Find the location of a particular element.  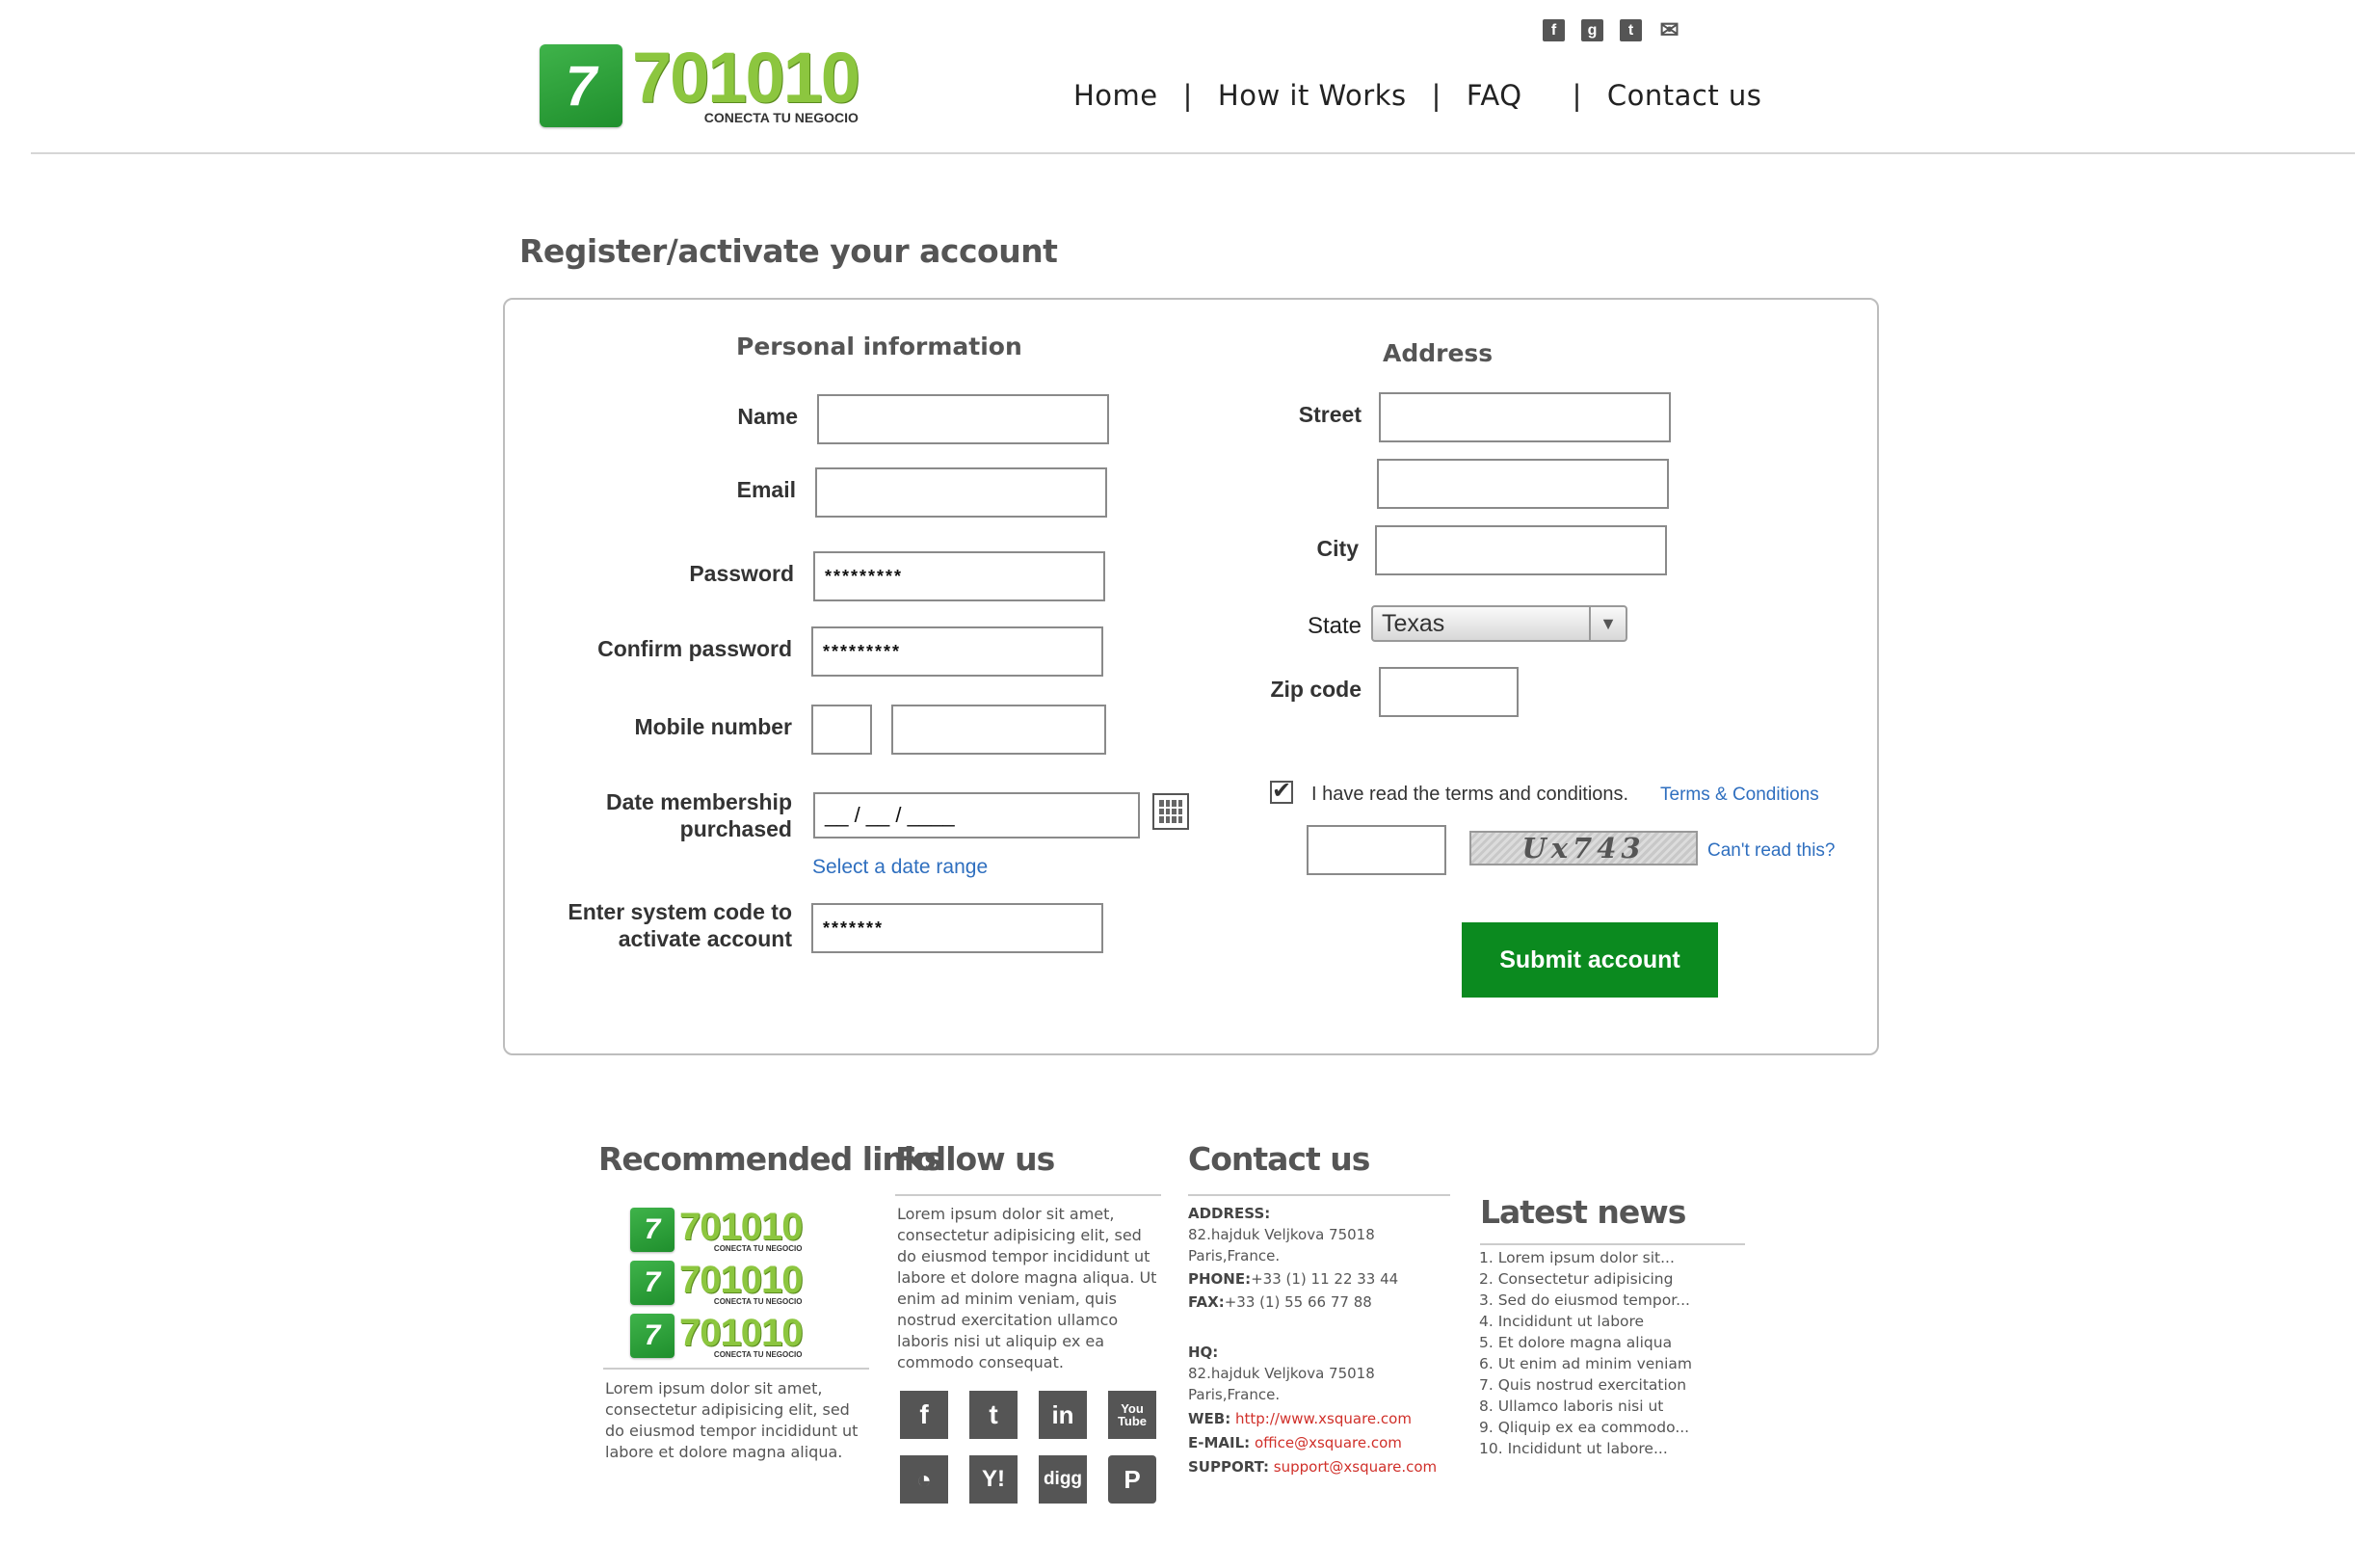

recommended-logo-2: 7 701010 CONECTA TU NEGOCIO is located at coordinates (717, 1282).